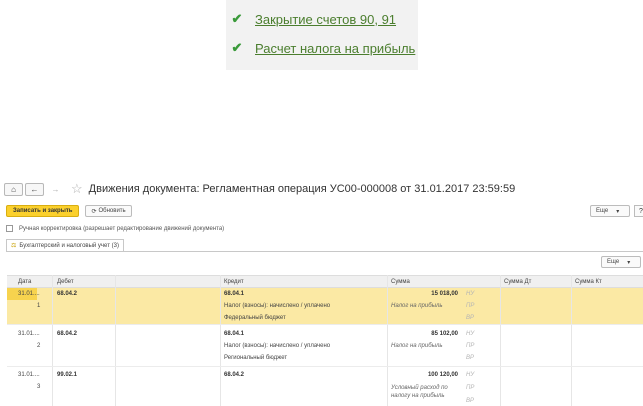 The image size is (643, 406). Describe the element at coordinates (65, 282) in the screenshot. I see `col-debit: Дебет` at that location.